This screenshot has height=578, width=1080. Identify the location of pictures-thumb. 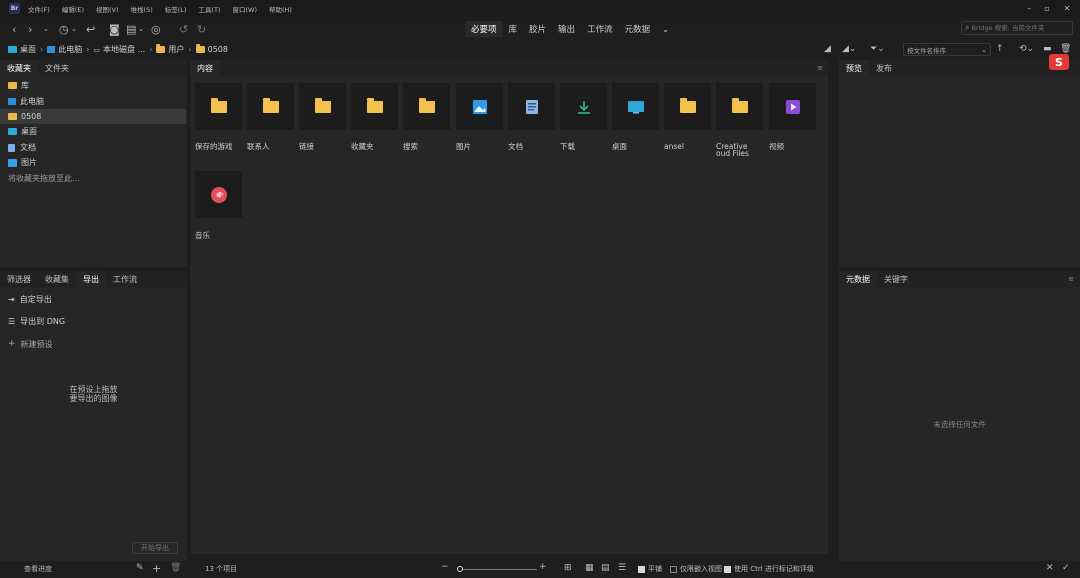
(479, 106).